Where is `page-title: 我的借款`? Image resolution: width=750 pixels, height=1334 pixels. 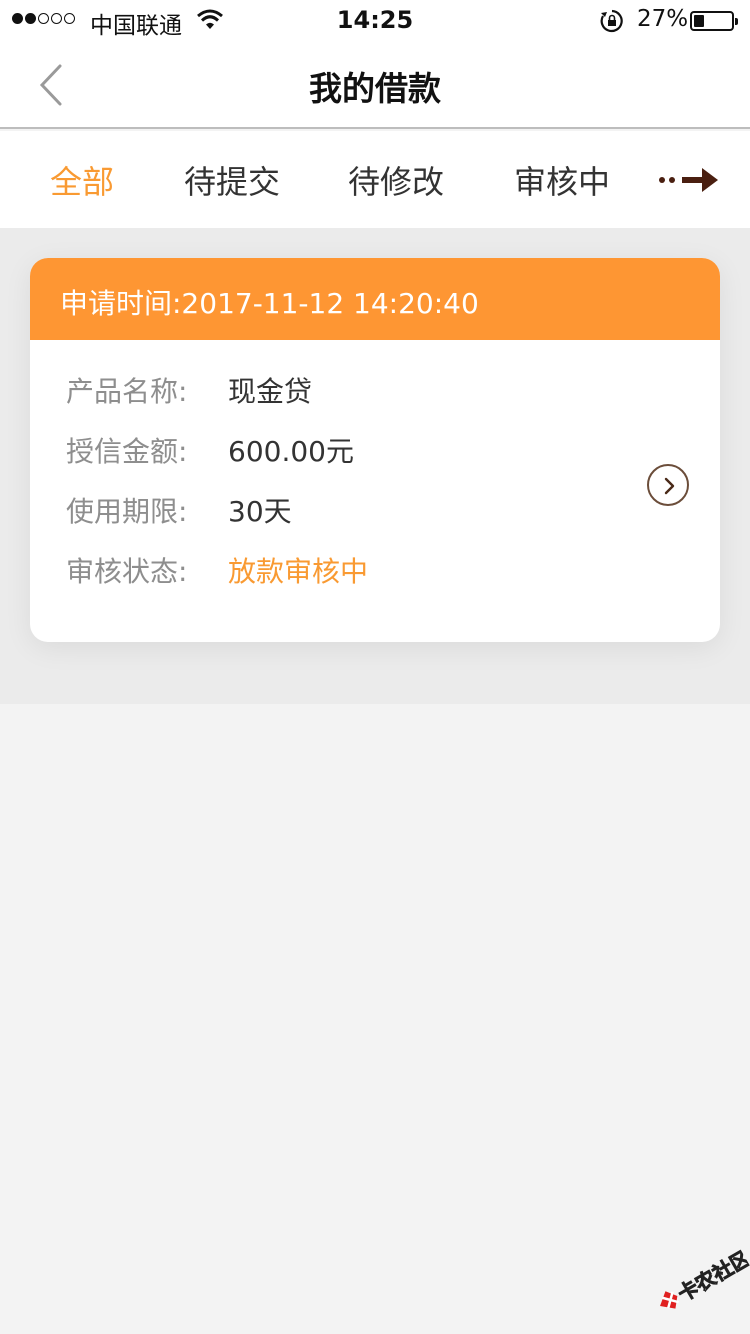 page-title: 我的借款 is located at coordinates (375, 88).